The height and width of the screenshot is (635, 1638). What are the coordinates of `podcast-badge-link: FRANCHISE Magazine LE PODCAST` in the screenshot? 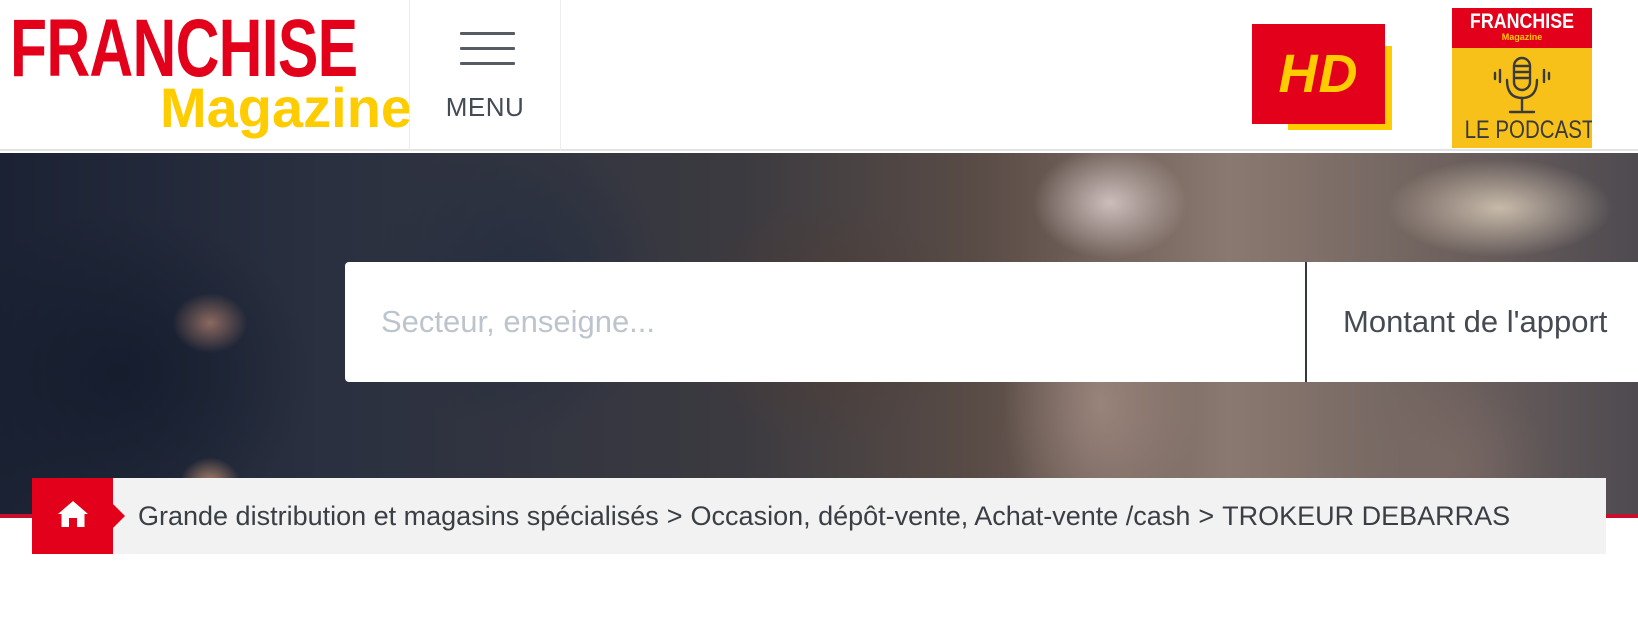 It's located at (1522, 78).